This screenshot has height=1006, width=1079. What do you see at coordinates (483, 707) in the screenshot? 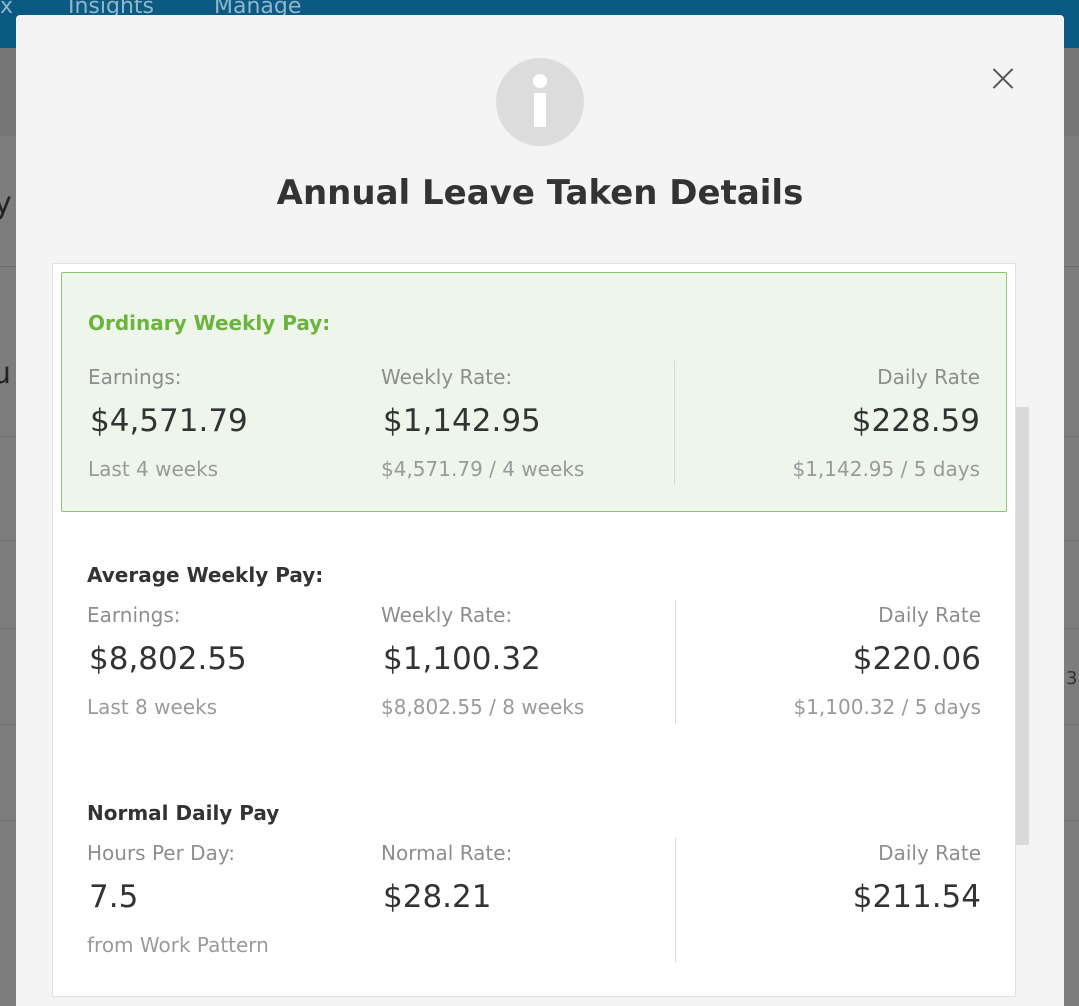
I see `weekly-rate-sub: $8,802.55 / 8 weeks` at bounding box center [483, 707].